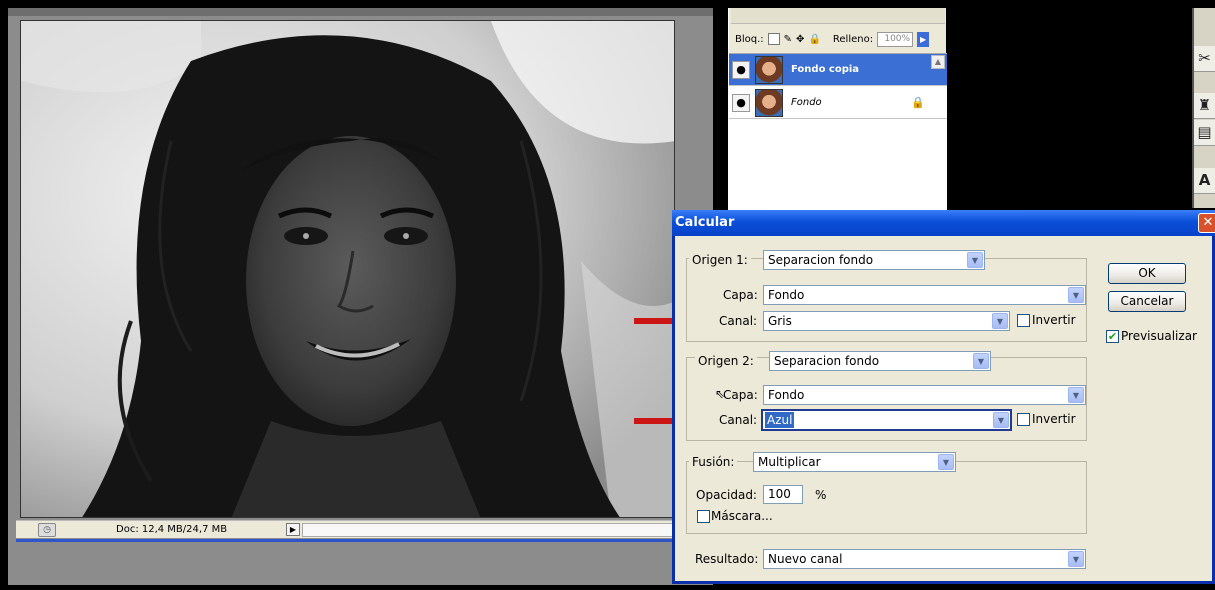 Image resolution: width=1215 pixels, height=590 pixels. What do you see at coordinates (874, 260) in the screenshot?
I see `origen1-select: Separacion fondo ▼` at bounding box center [874, 260].